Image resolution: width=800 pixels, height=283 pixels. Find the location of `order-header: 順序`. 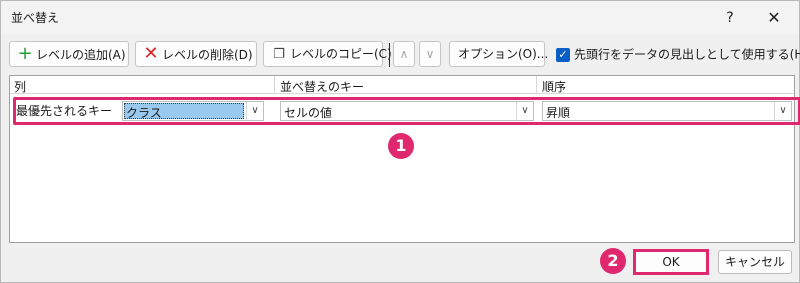

order-header: 順序 is located at coordinates (554, 87).